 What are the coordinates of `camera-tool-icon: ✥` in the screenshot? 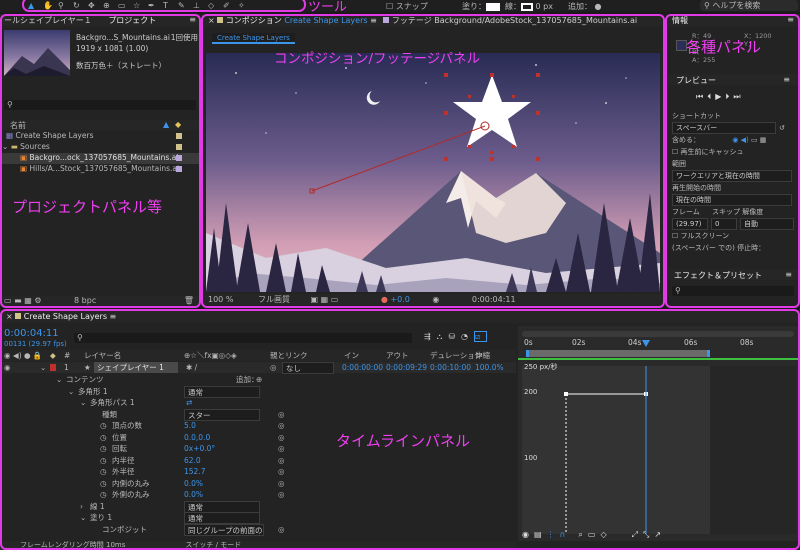 It's located at (94, 7).